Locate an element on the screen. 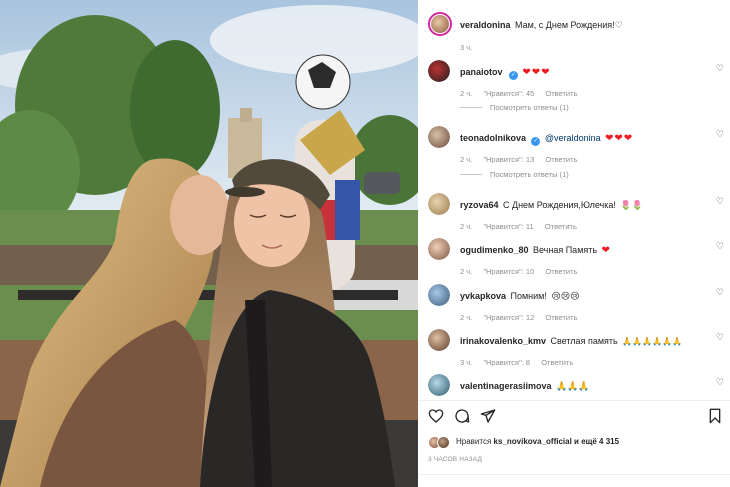 Image resolution: width=730 pixels, height=487 pixels. likes-user: ks_novikova_official is located at coordinates (533, 441).